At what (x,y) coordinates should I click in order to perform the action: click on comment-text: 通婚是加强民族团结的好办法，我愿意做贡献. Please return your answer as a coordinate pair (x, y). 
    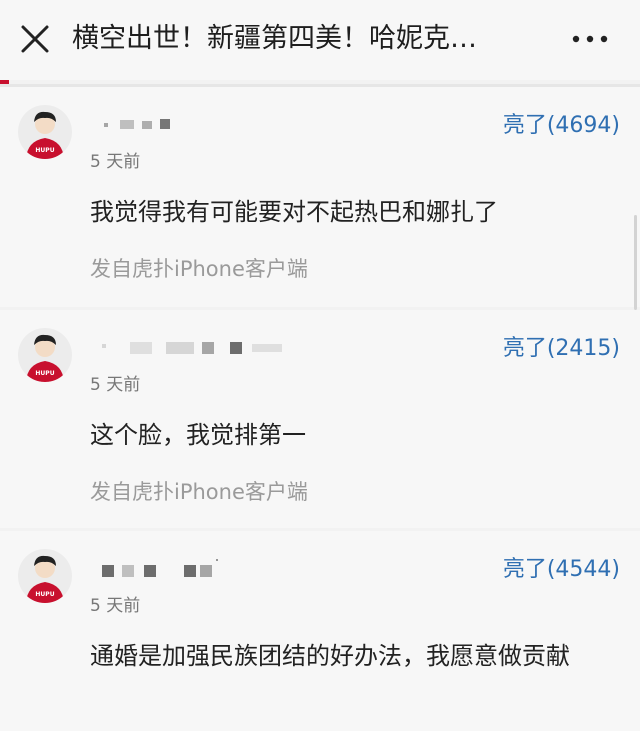
    Looking at the image, I should click on (330, 656).